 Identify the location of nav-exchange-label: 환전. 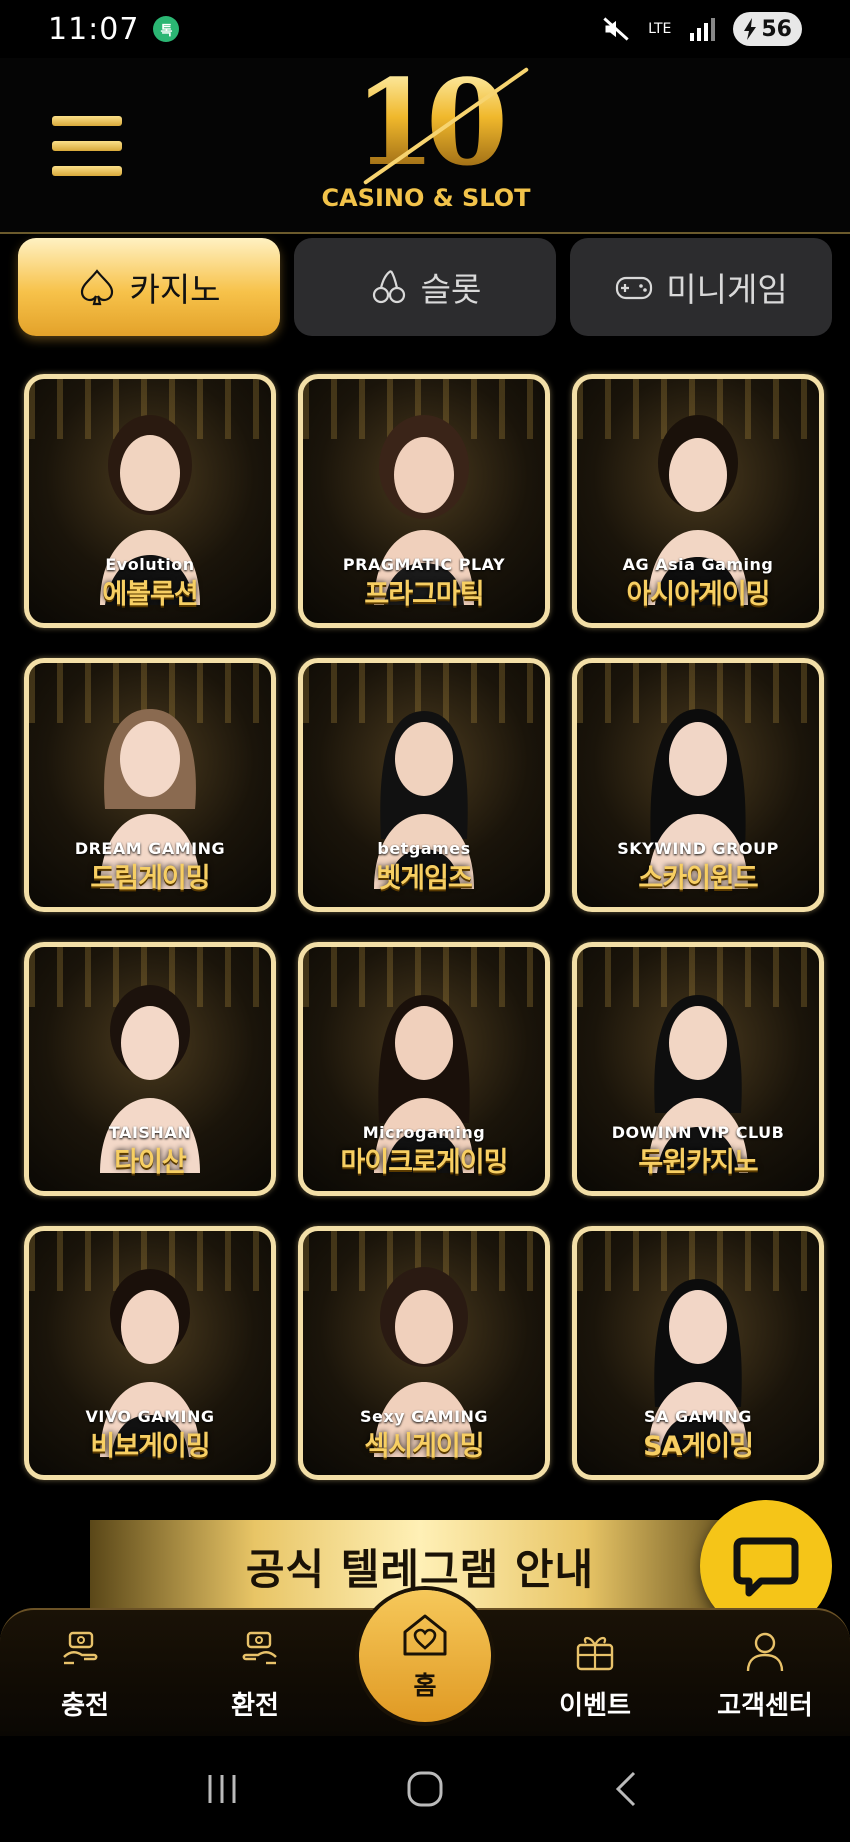
(255, 1705).